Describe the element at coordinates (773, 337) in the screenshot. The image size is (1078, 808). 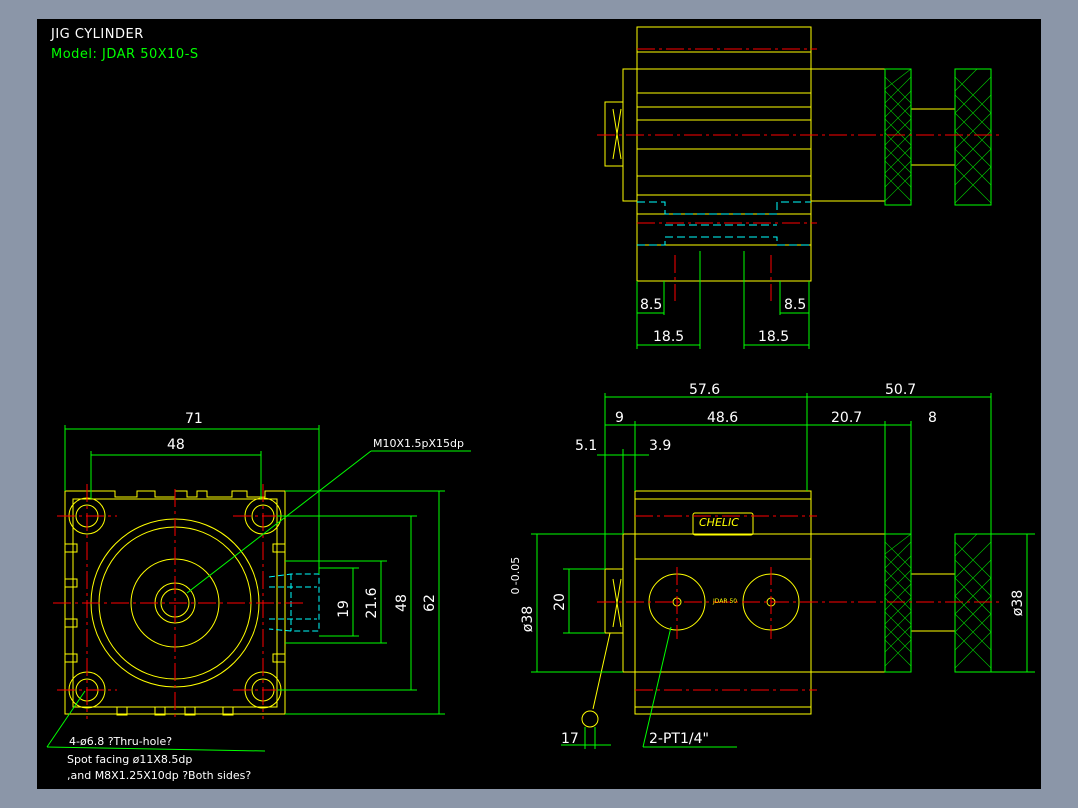
I see `dim-top-18-5-right: 18.5` at that location.